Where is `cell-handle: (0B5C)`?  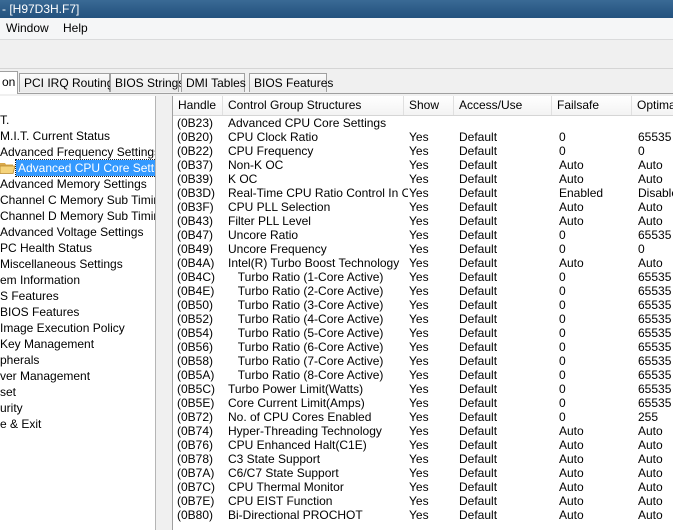 cell-handle: (0B5C) is located at coordinates (196, 389).